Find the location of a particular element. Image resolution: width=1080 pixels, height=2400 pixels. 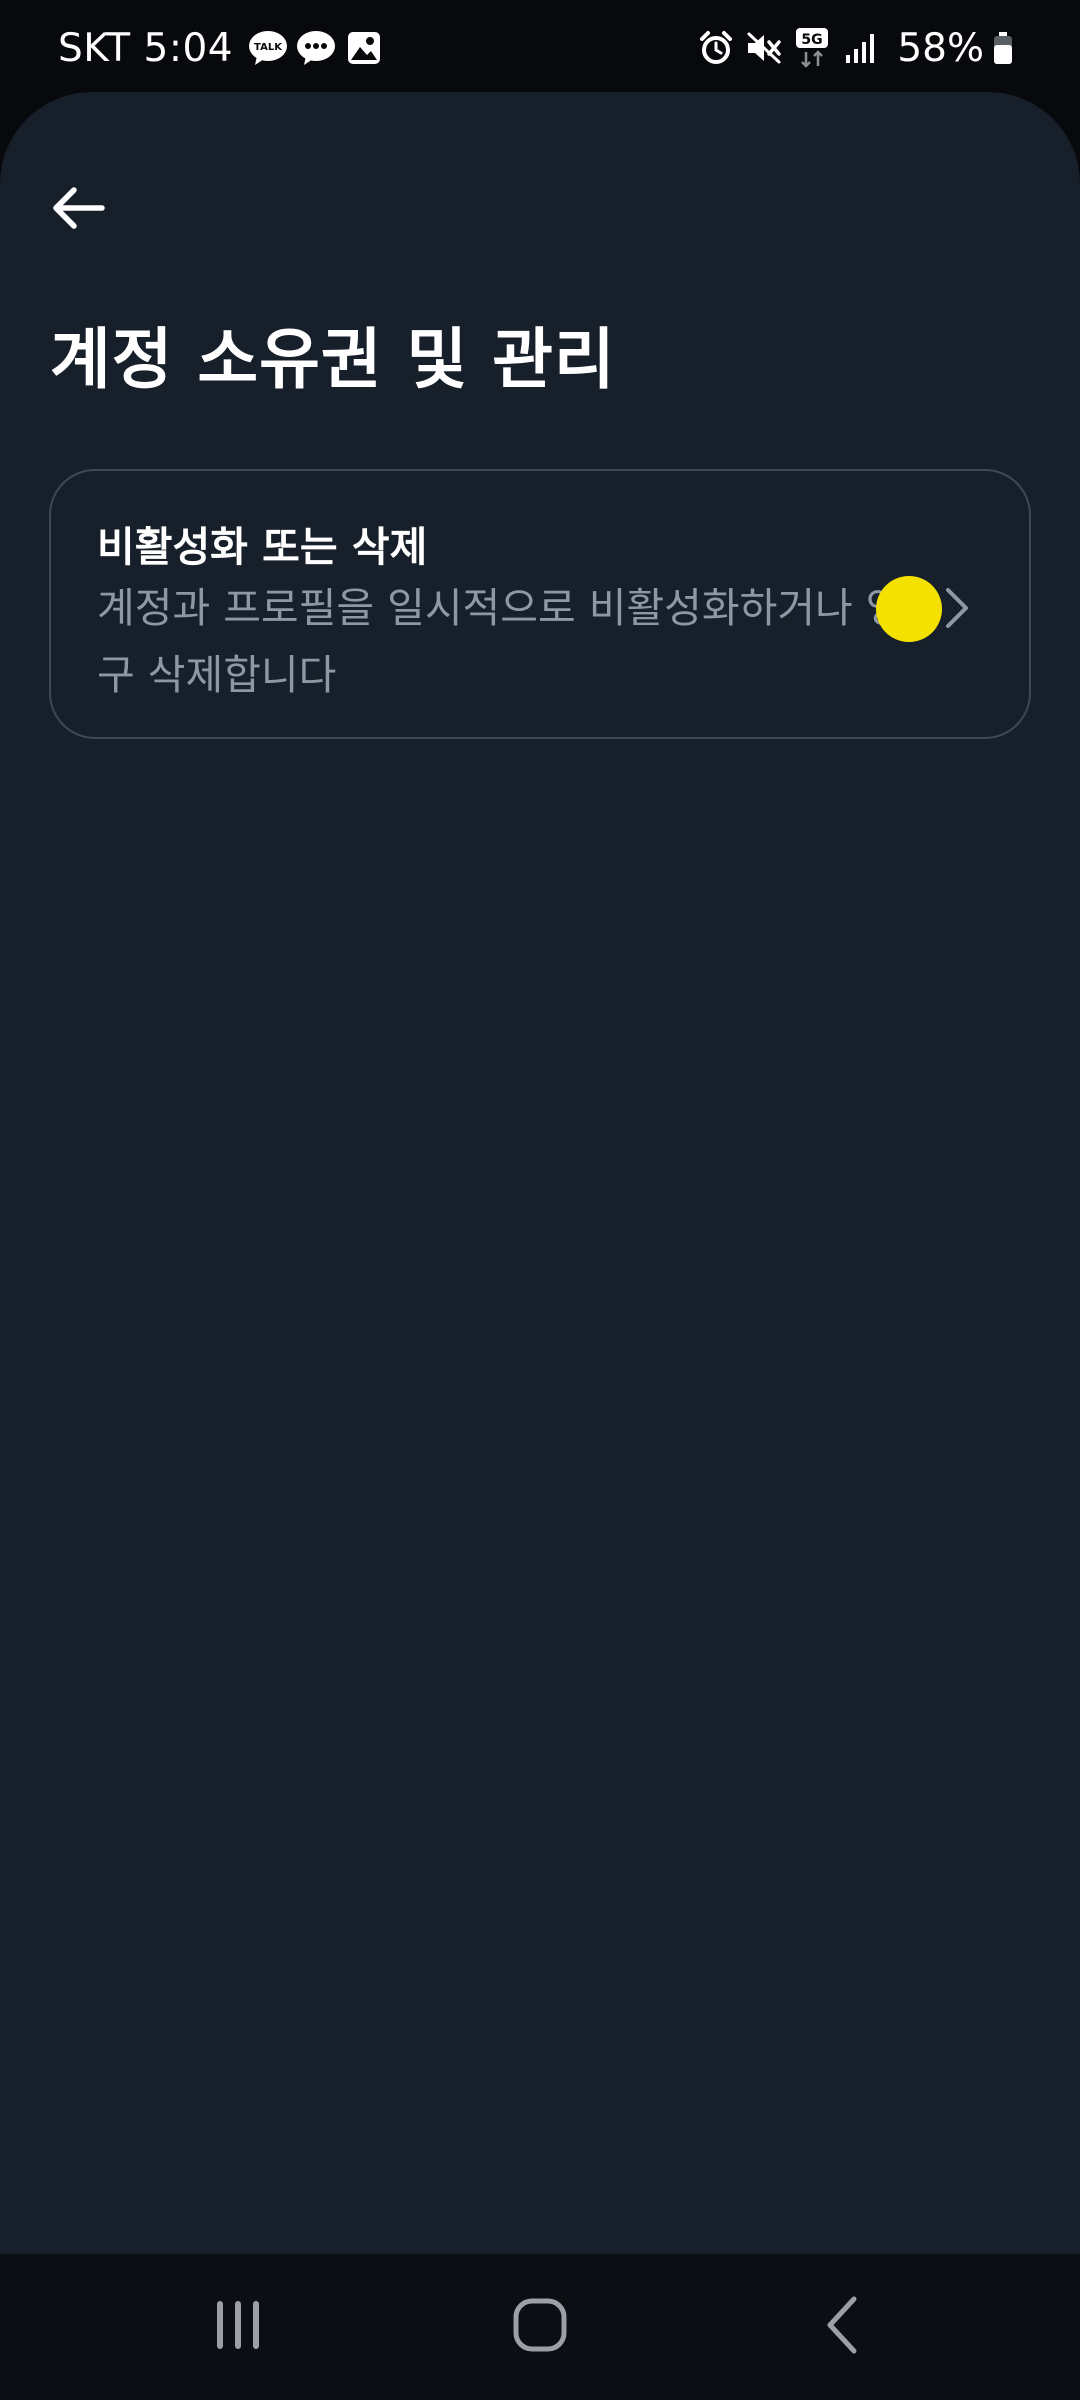

status-bar-left: SKT 5:04 TALK is located at coordinates (224, 48).